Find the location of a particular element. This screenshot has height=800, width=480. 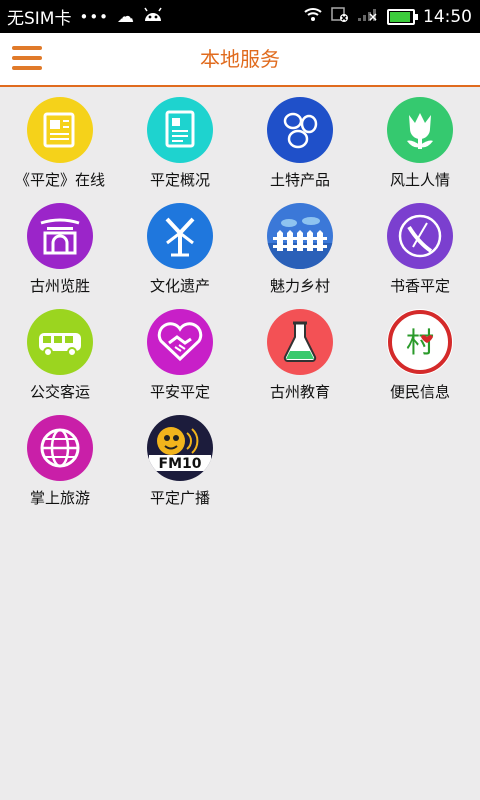

service-item-scenic: 古州览胜 is located at coordinates (60, 246).